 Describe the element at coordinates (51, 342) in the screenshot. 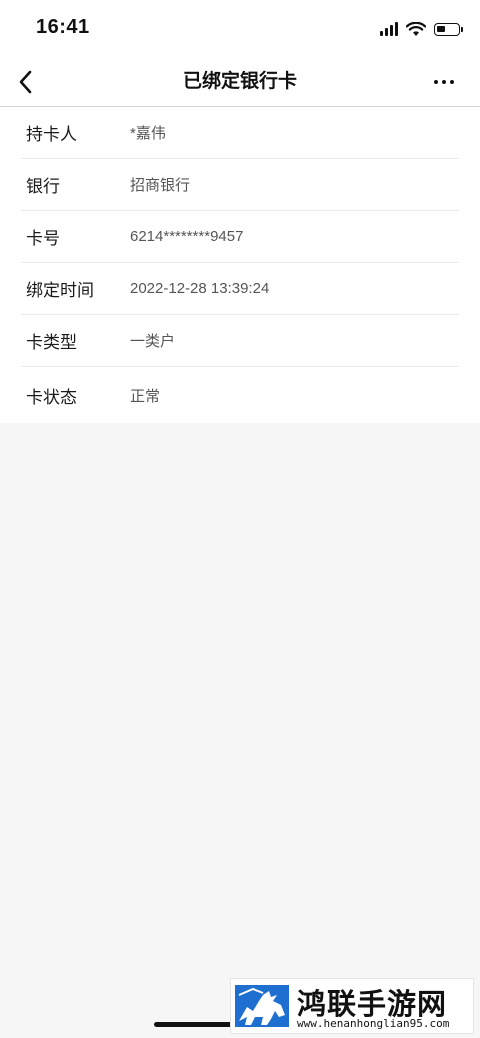

I see `detail-label: 卡类型` at that location.